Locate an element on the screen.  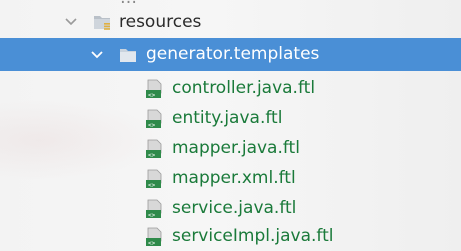
tree-row-label: mapper.java.ftl is located at coordinates (236, 148).